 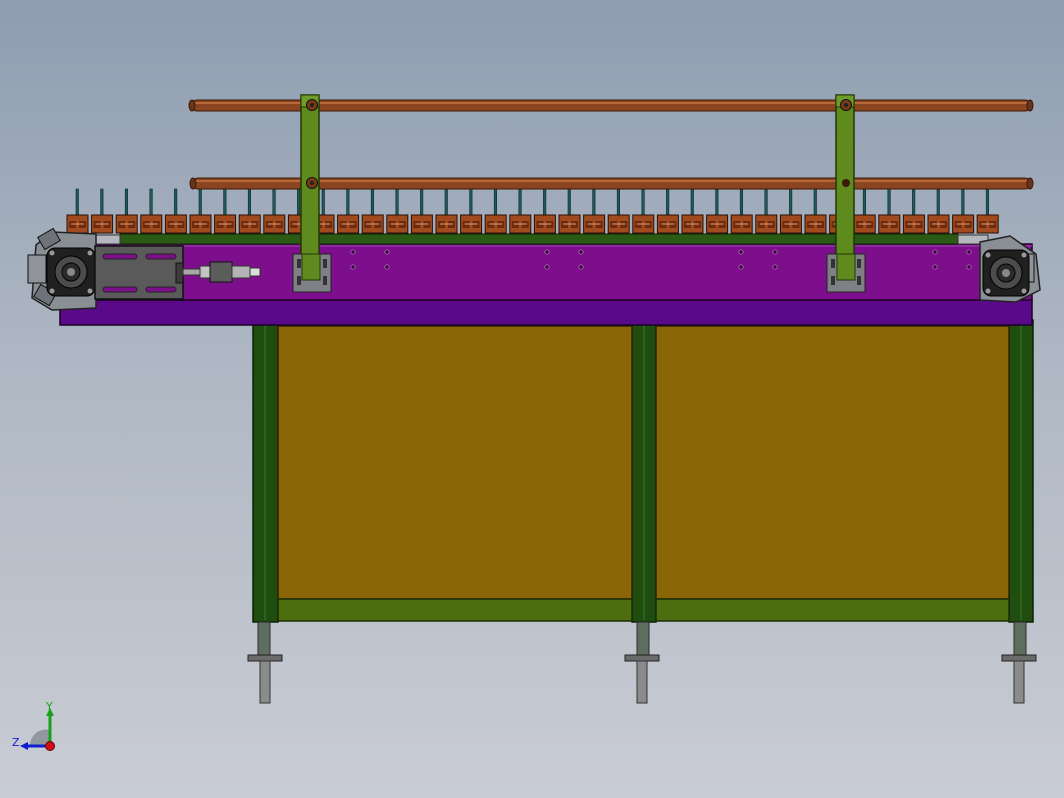 I want to click on panel-left, so click(x=455, y=462).